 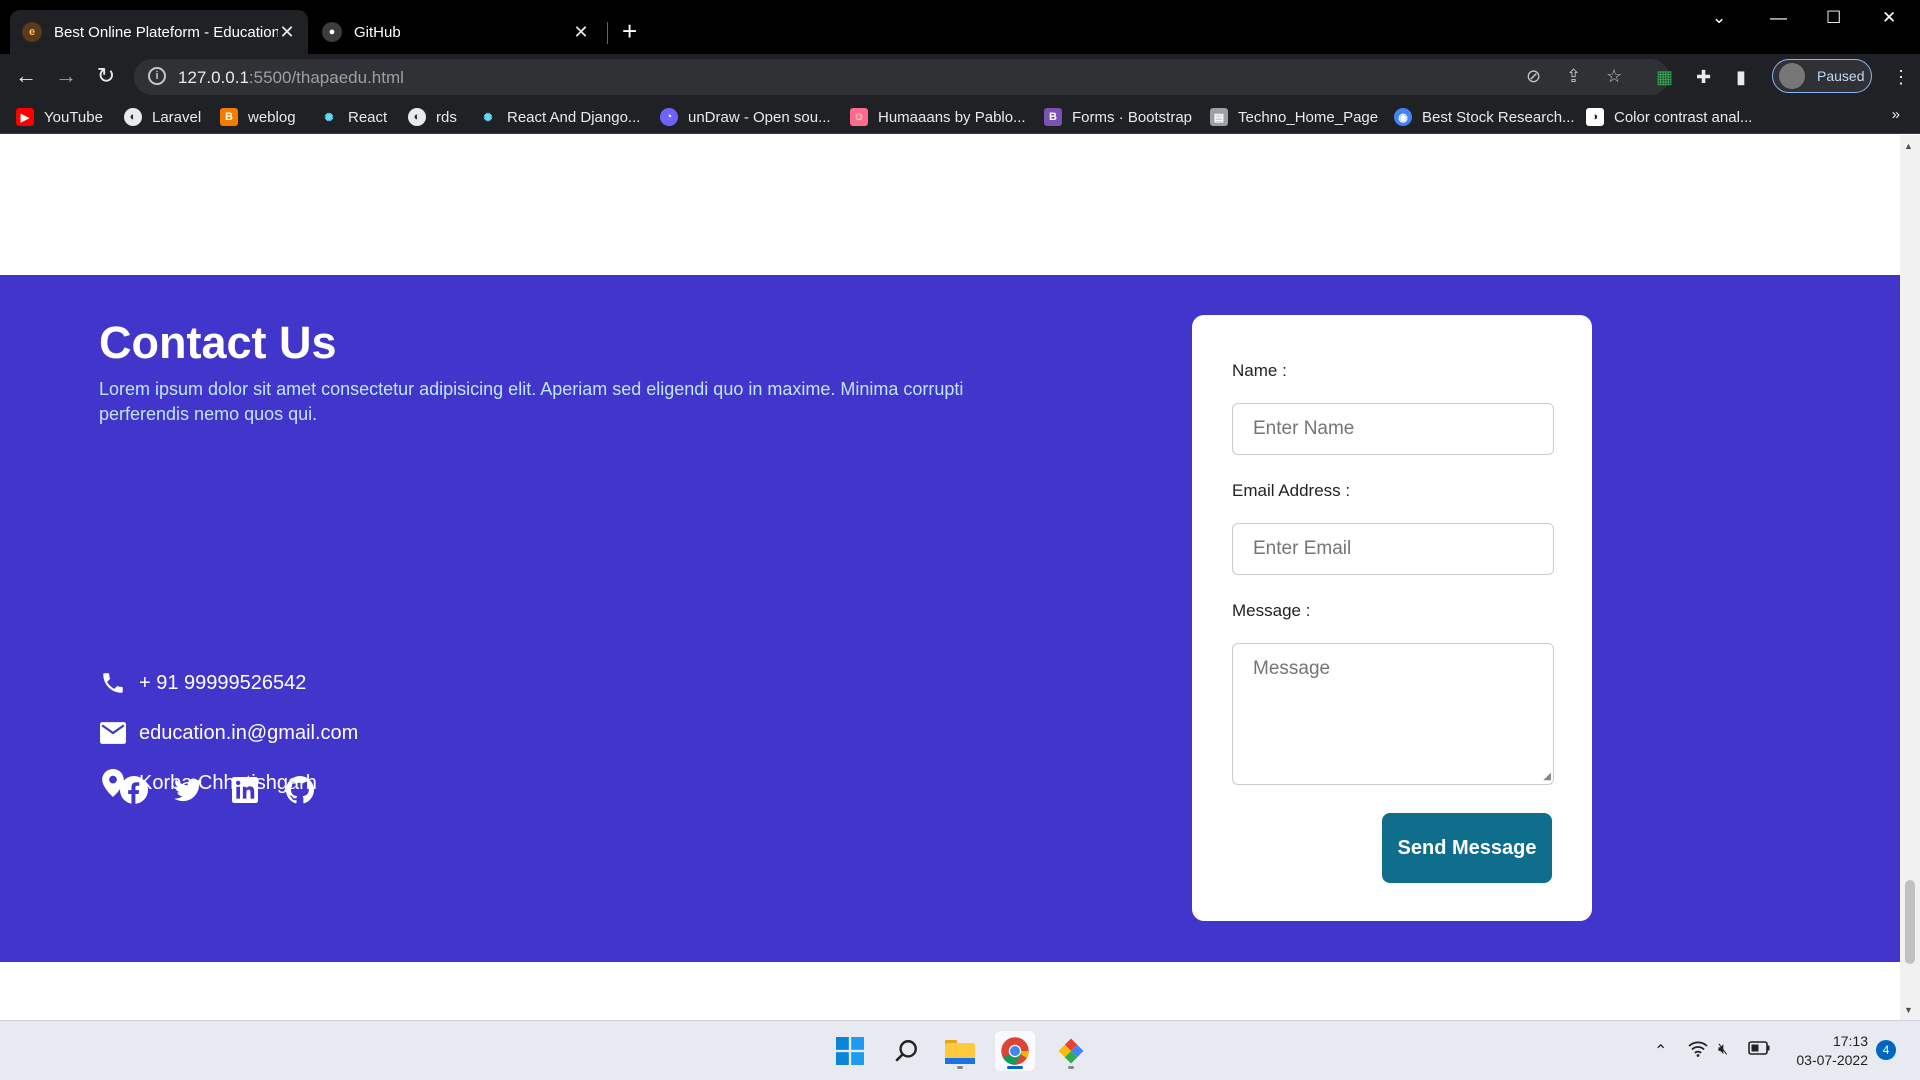 I want to click on clock-time: 17:13, so click(x=1850, y=1041).